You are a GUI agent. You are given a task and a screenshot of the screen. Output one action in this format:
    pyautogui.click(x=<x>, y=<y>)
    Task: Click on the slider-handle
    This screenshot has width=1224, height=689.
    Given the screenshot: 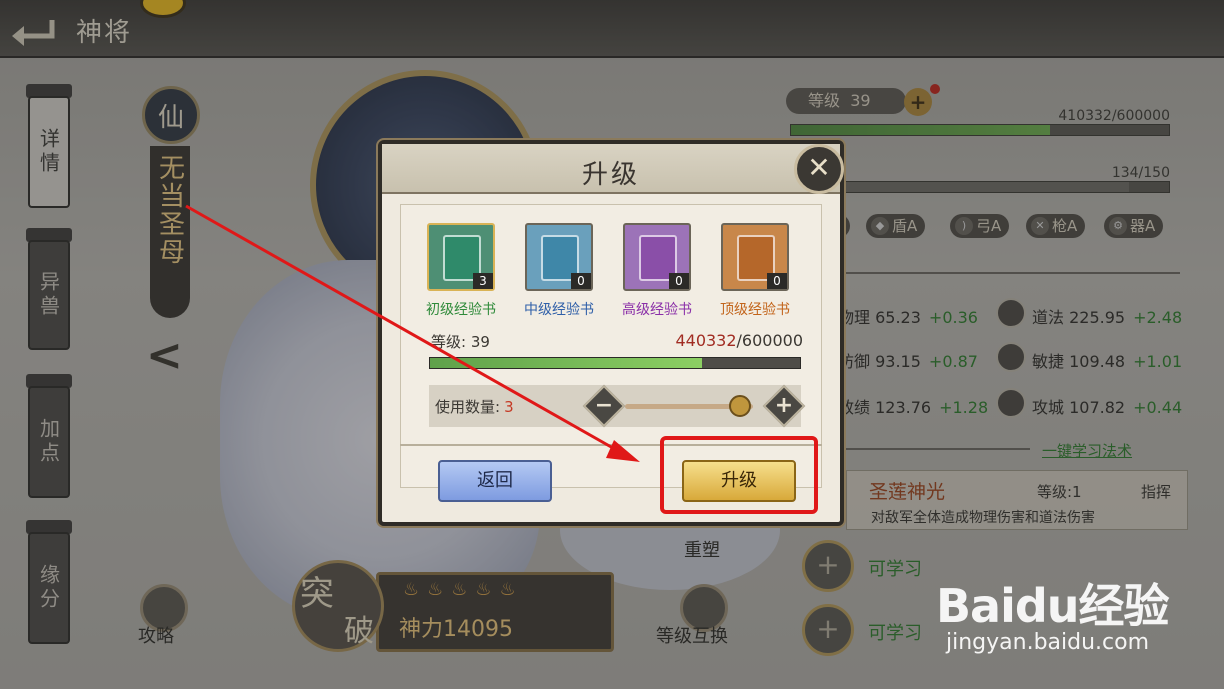 What is the action you would take?
    pyautogui.click(x=740, y=406)
    